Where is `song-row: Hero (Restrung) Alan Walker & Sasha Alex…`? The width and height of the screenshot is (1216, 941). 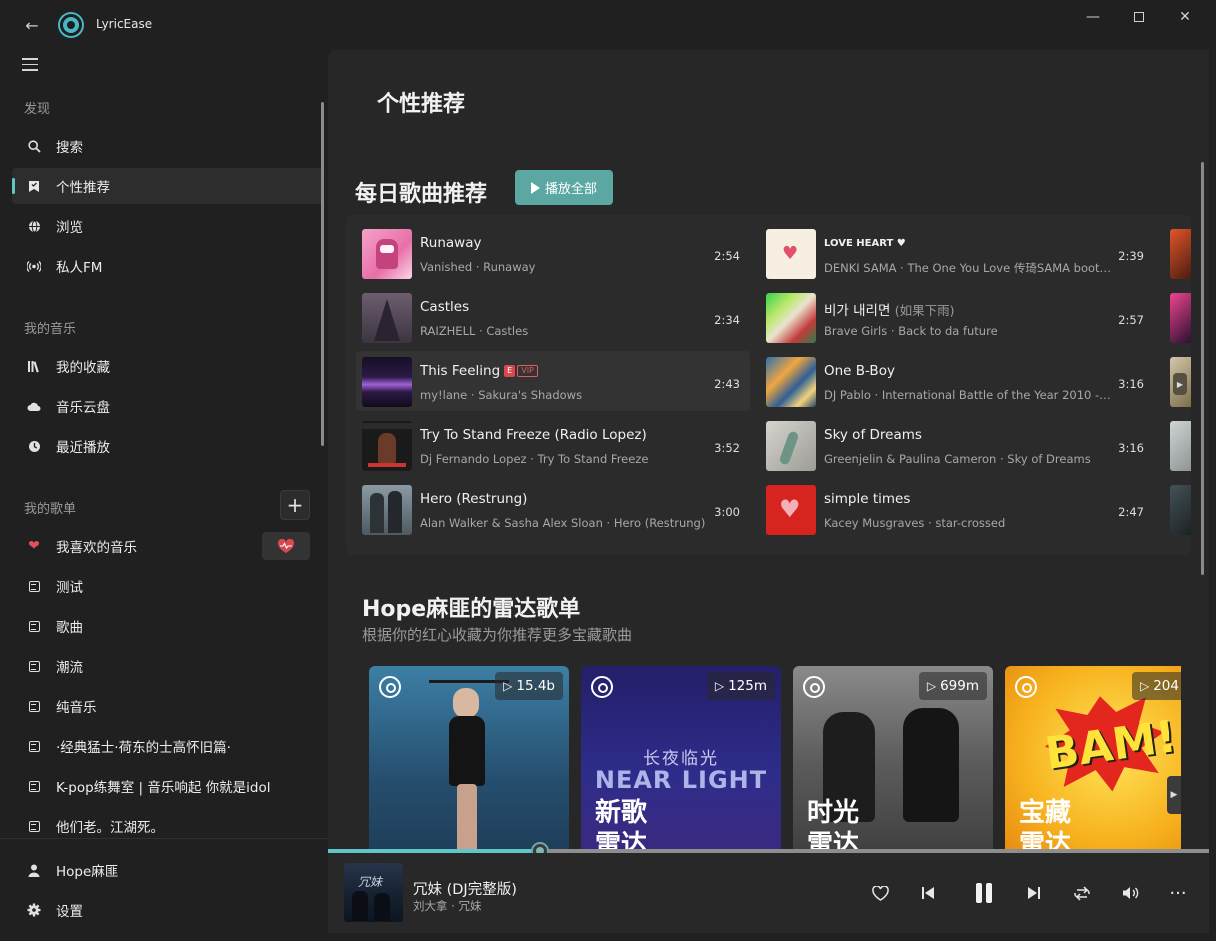
song-row: Hero (Restrung) Alan Walker & Sasha Alex… is located at coordinates (553, 509).